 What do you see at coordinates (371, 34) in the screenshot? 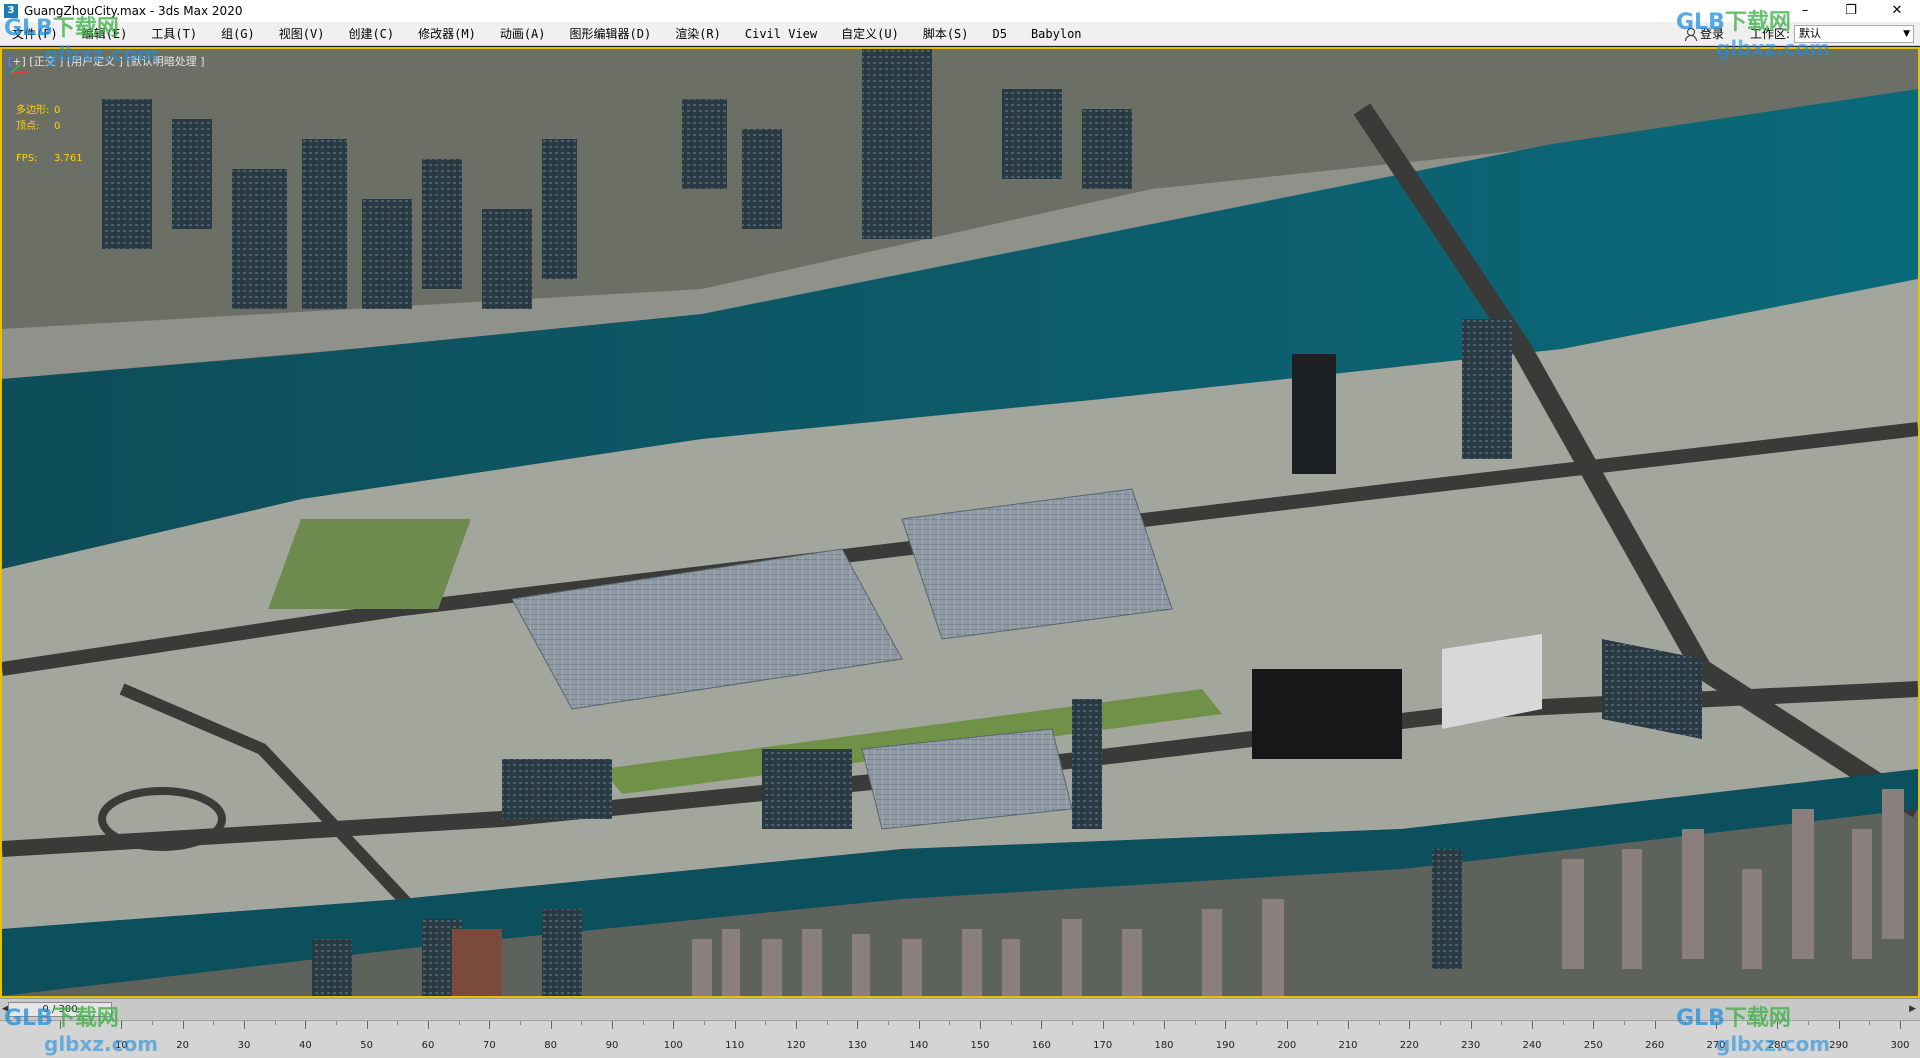
I see `menu-create: 创建(C)` at bounding box center [371, 34].